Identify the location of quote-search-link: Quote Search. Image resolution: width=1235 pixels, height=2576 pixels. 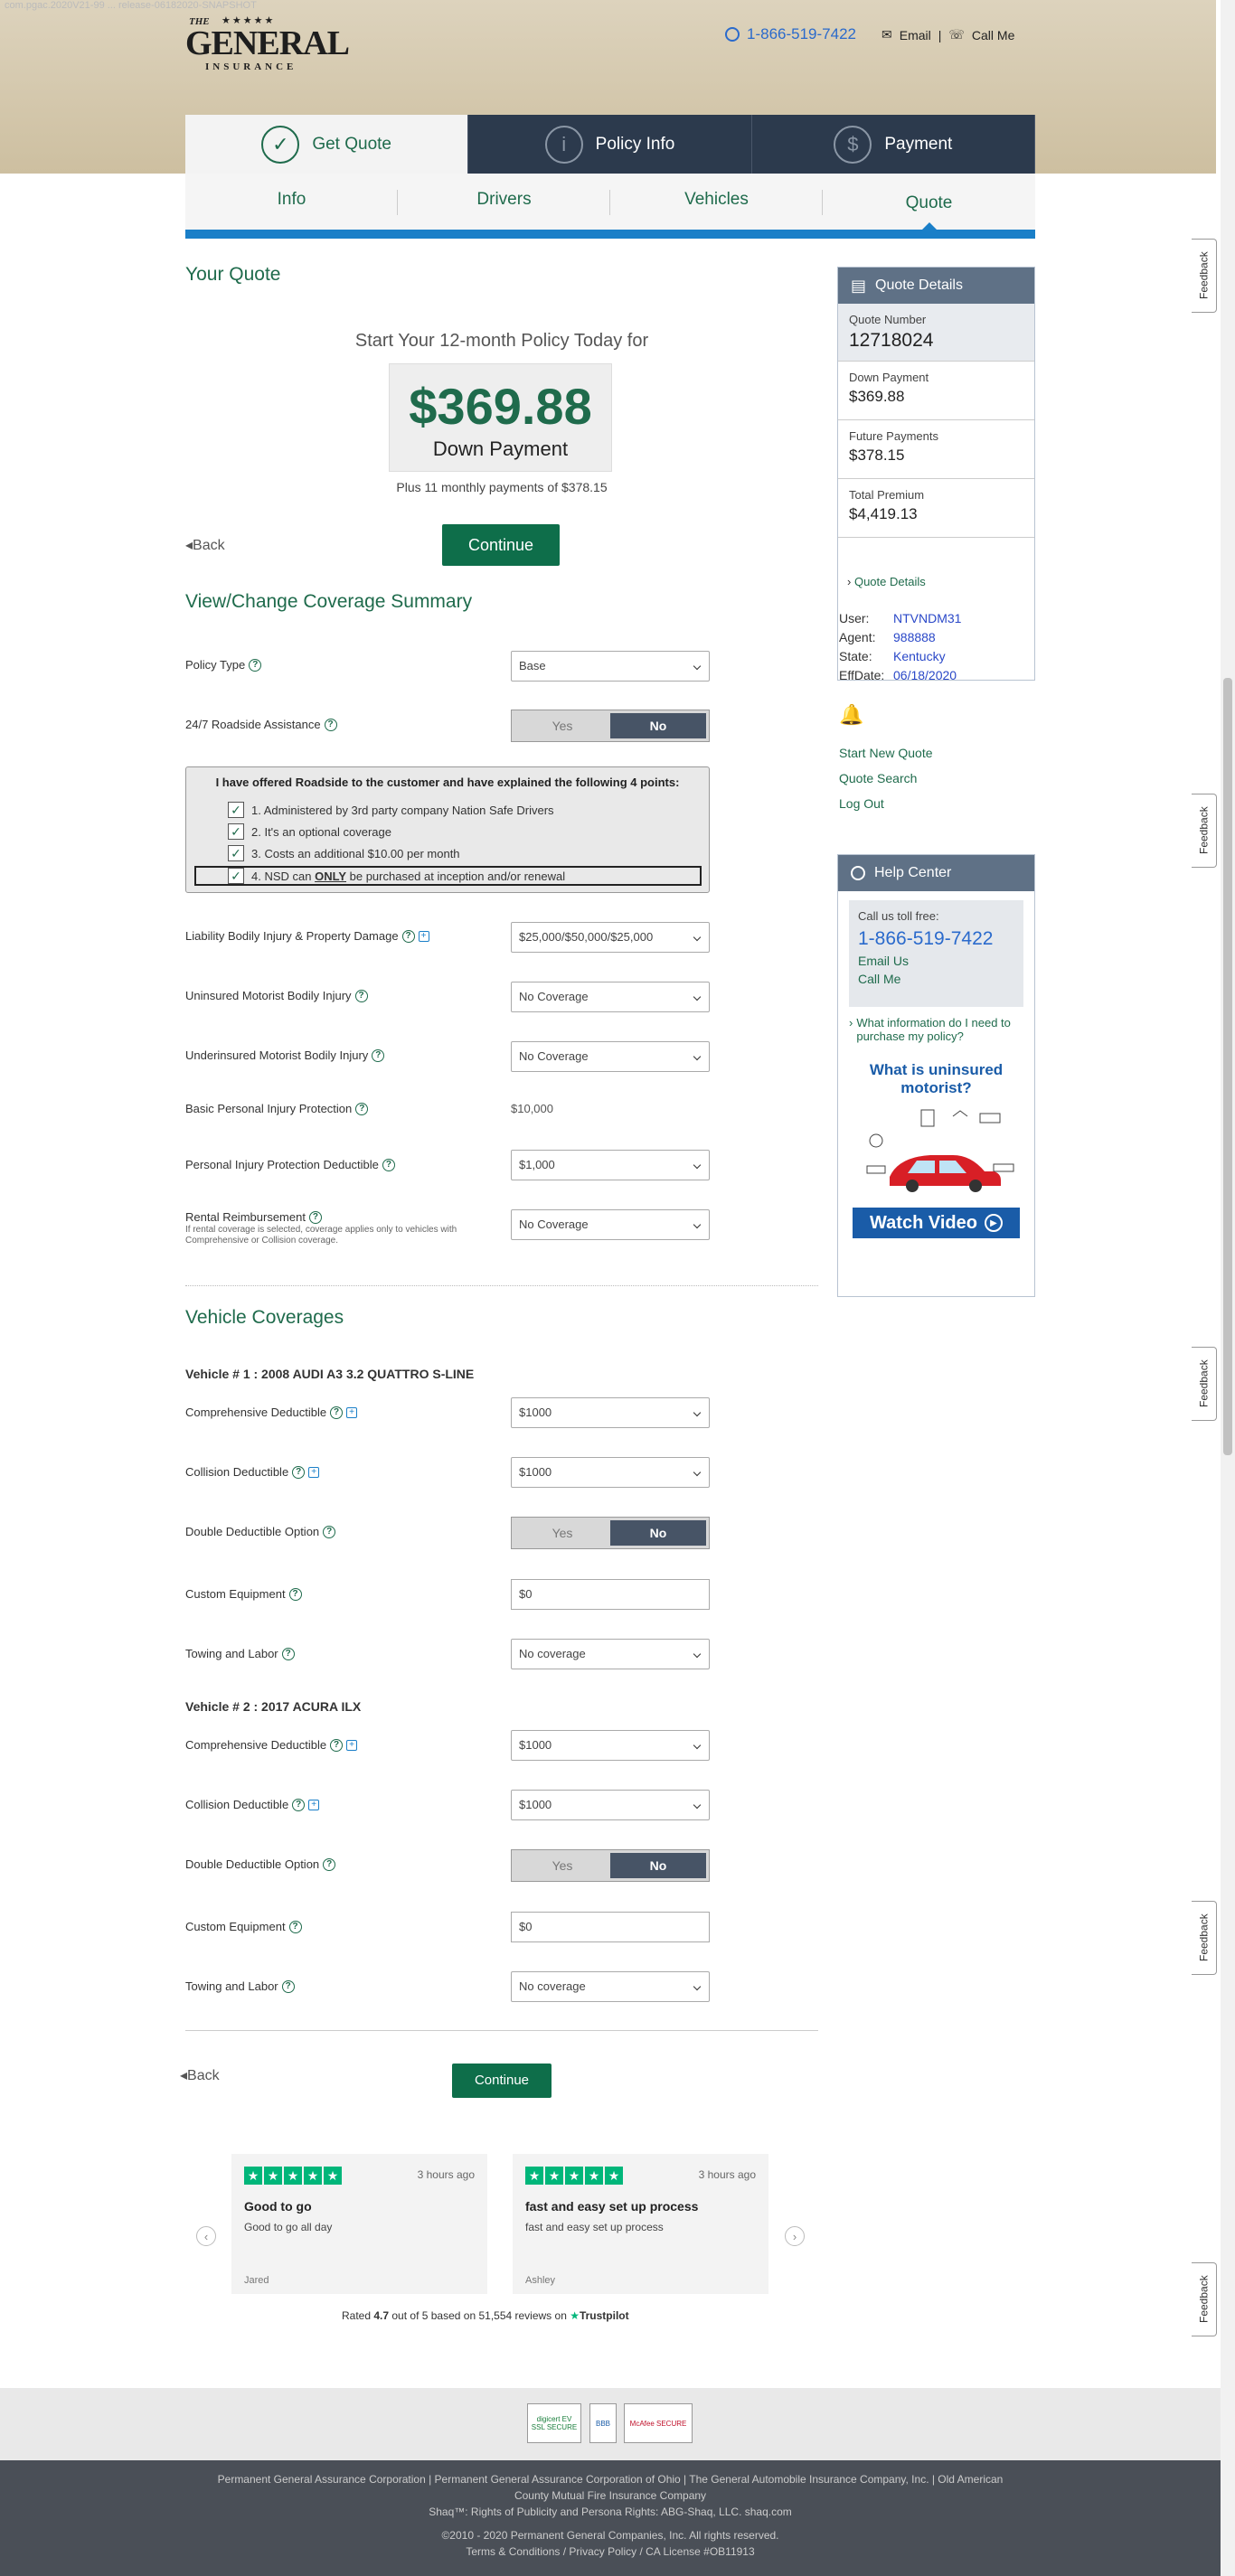
(878, 778).